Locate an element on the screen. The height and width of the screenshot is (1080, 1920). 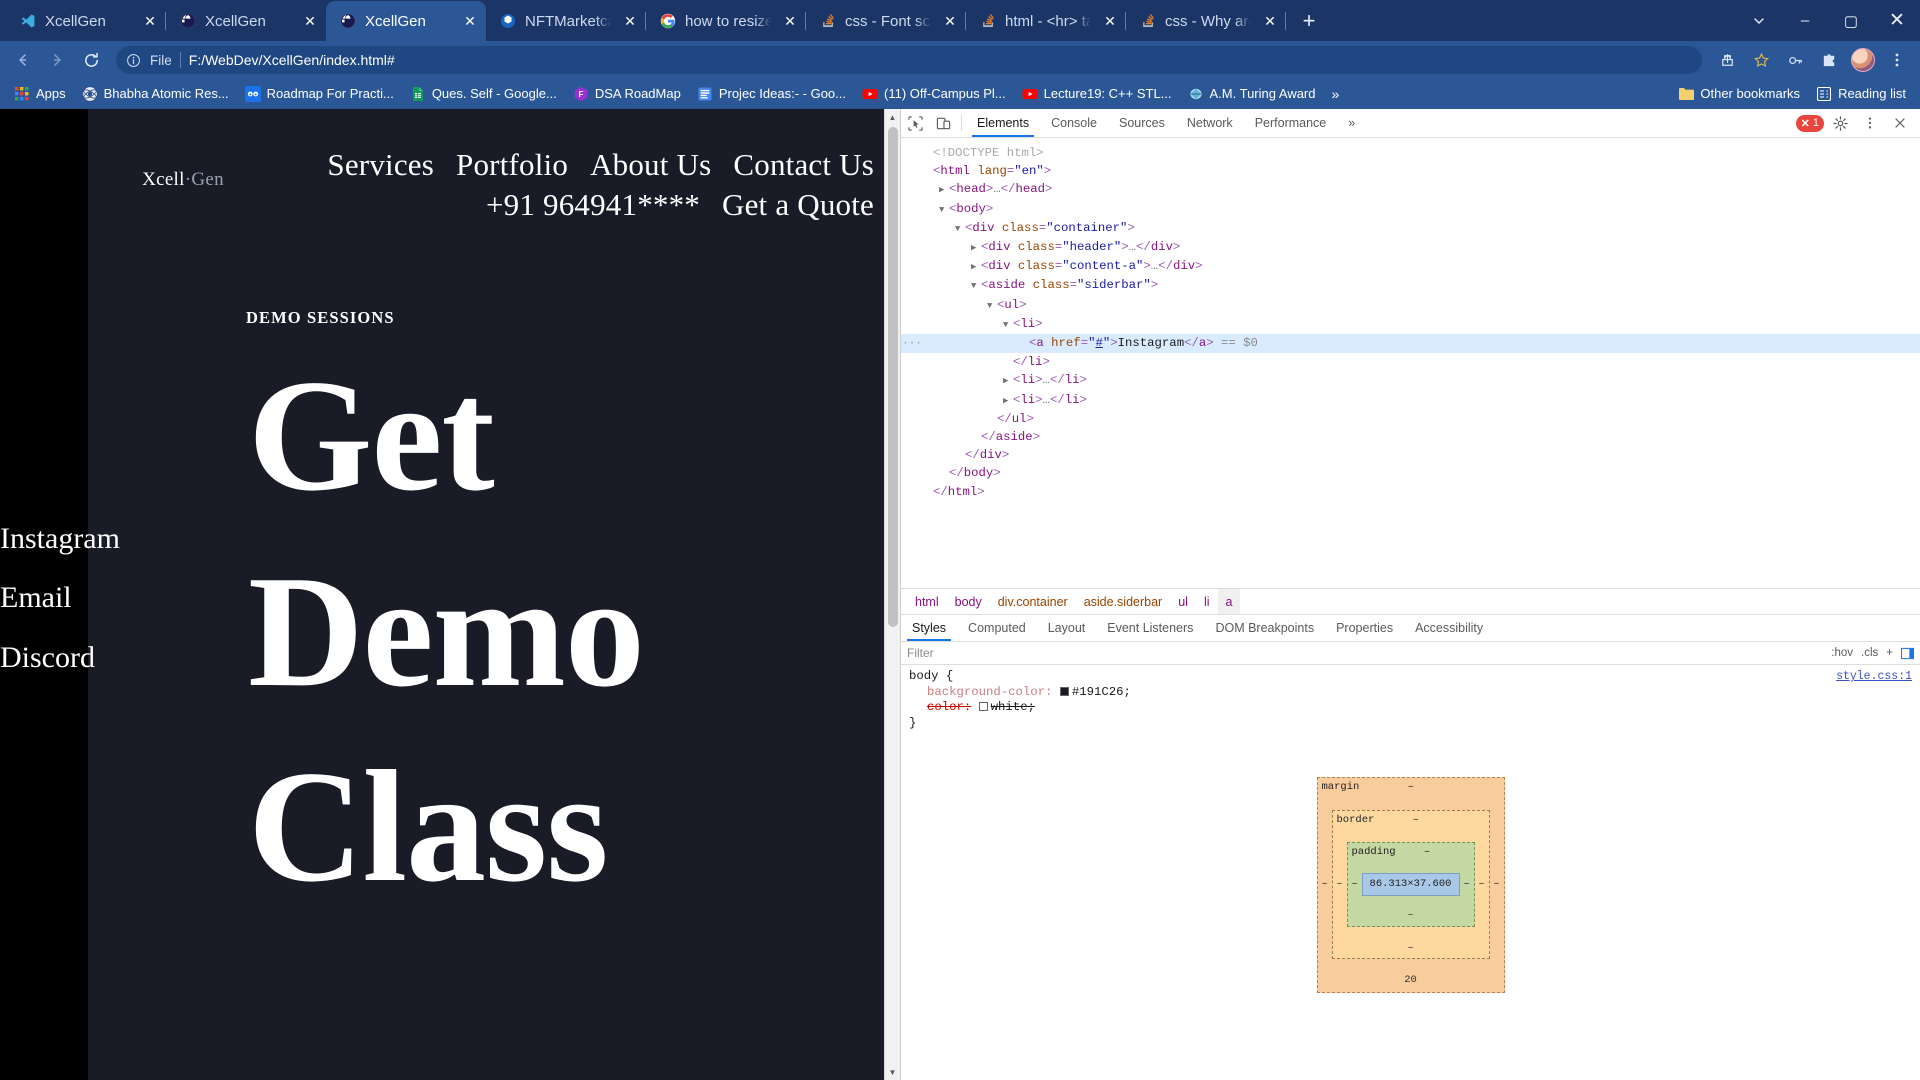
minimize-button: – is located at coordinates (1805, 20).